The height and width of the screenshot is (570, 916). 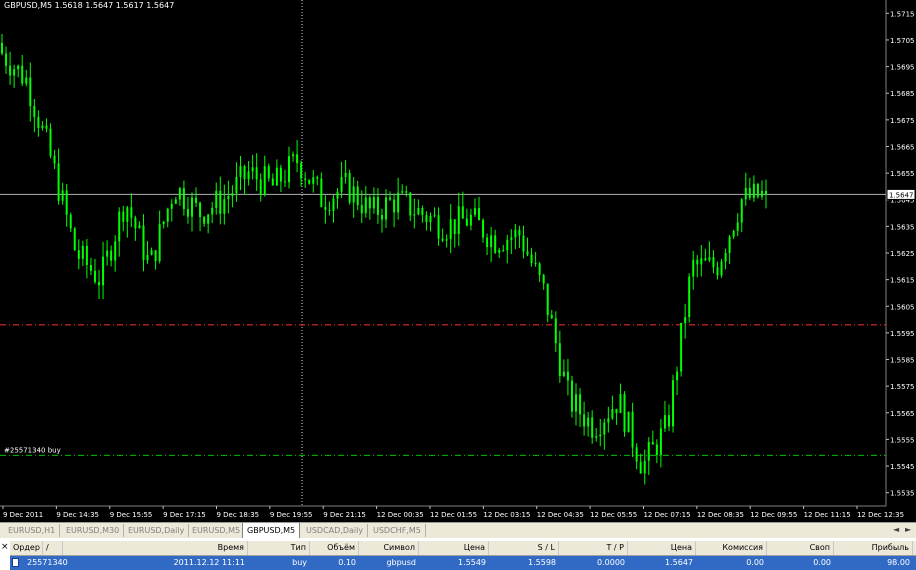 What do you see at coordinates (26, 548) in the screenshot?
I see `header-order: Ордер` at bounding box center [26, 548].